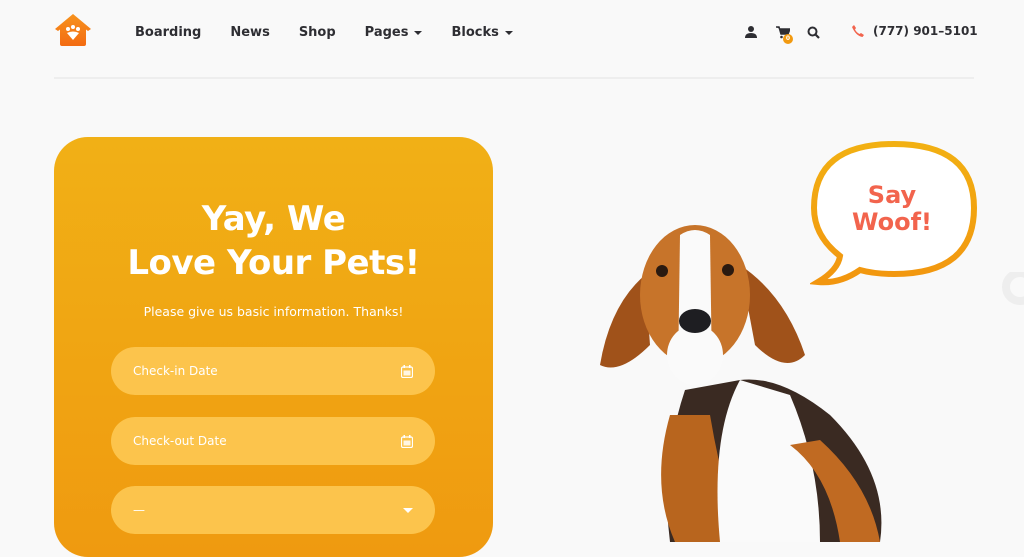  I want to click on header-icons: 0, so click(791, 34).